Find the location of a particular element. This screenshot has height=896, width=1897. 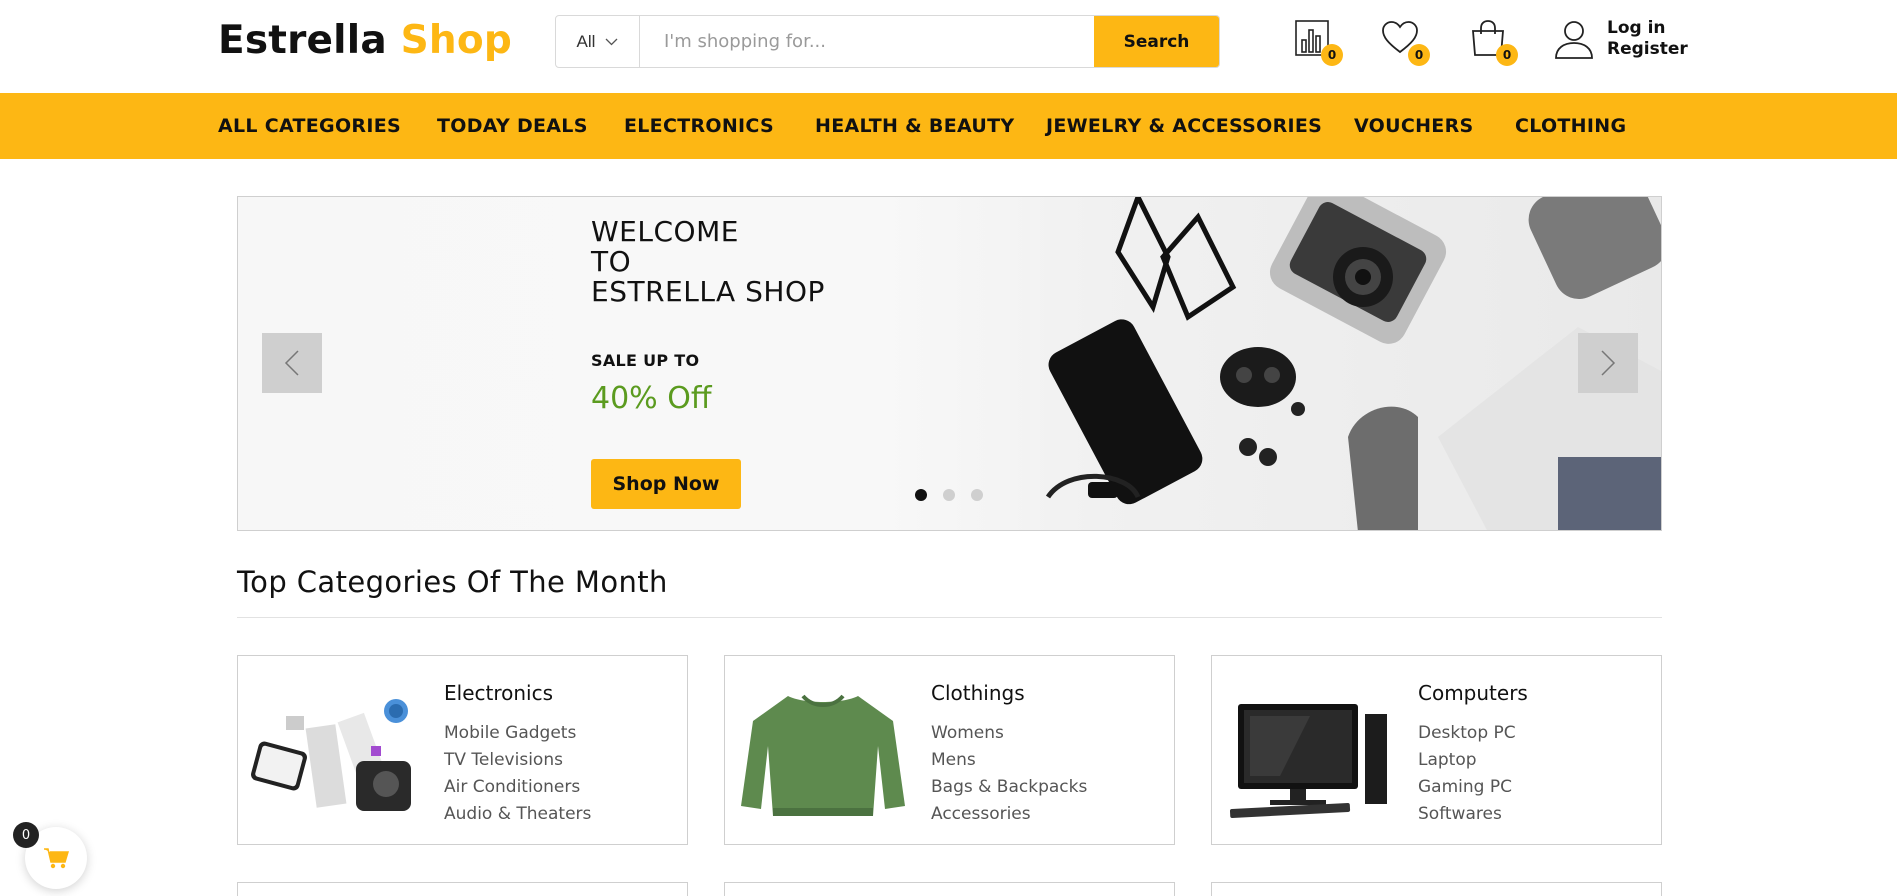

search-input is located at coordinates (867, 41).